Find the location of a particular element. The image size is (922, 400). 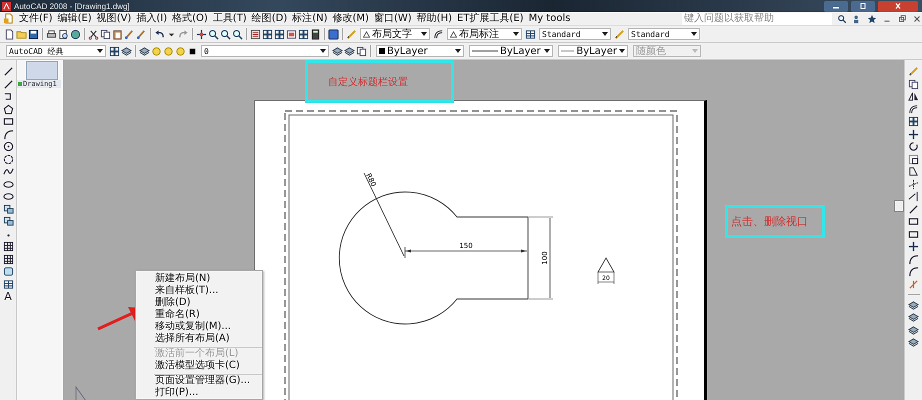

menu-item: 工具(T) is located at coordinates (229, 18).